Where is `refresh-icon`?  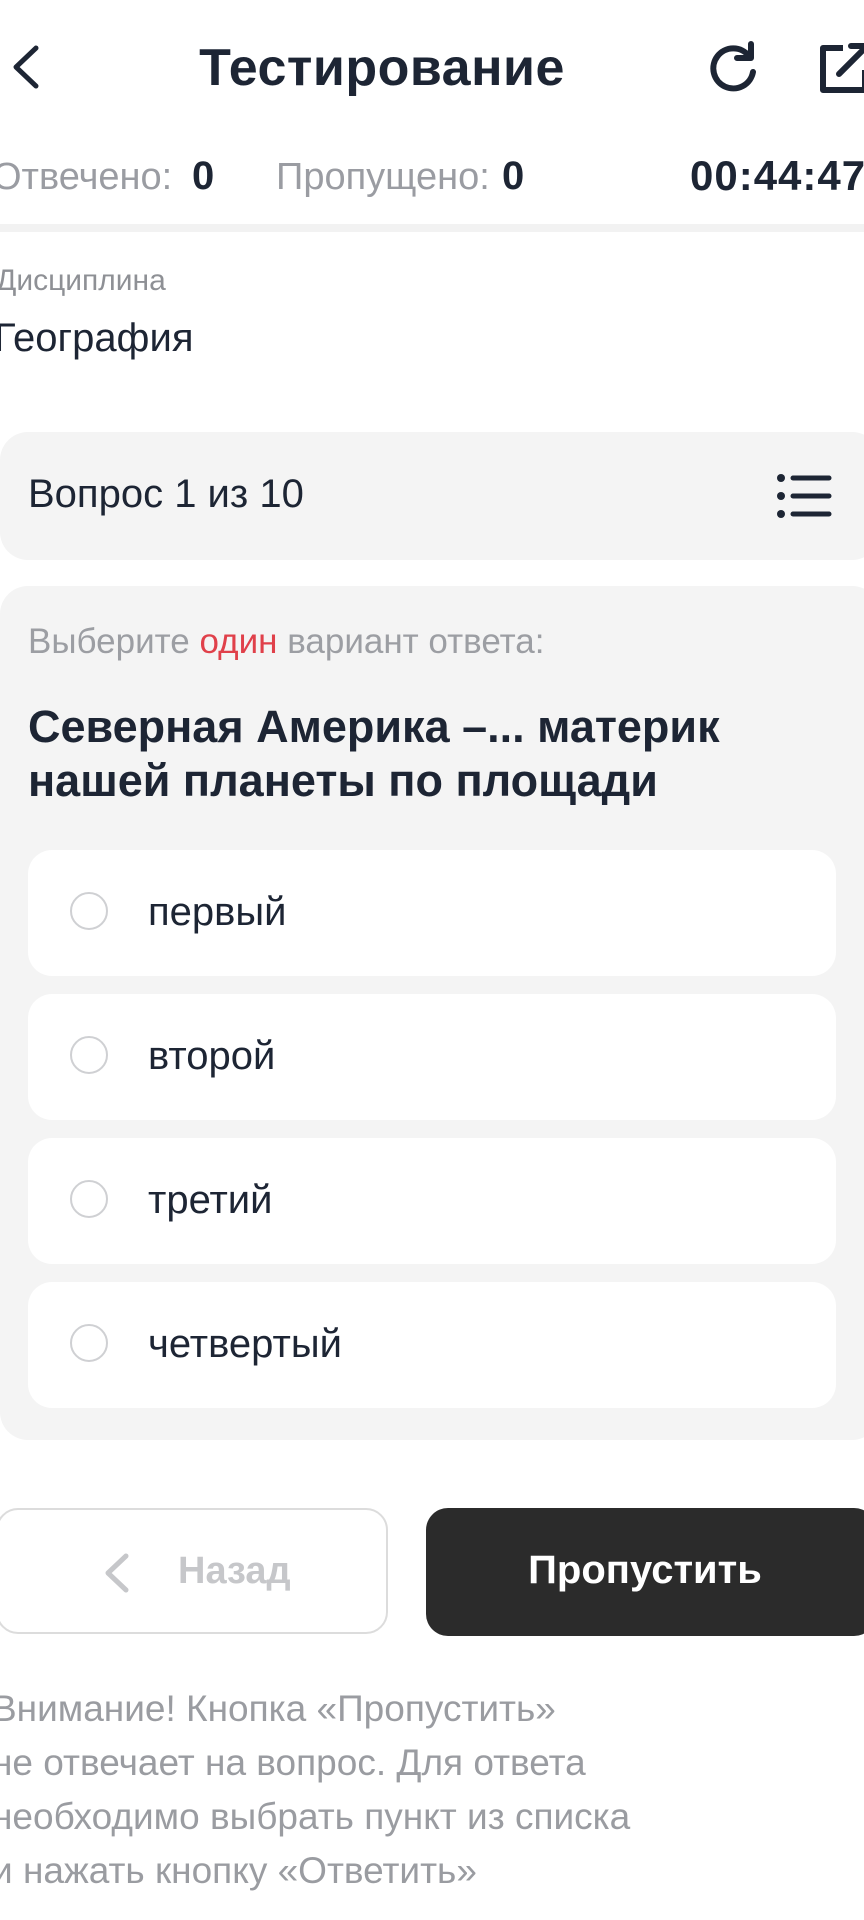
refresh-icon is located at coordinates (735, 68).